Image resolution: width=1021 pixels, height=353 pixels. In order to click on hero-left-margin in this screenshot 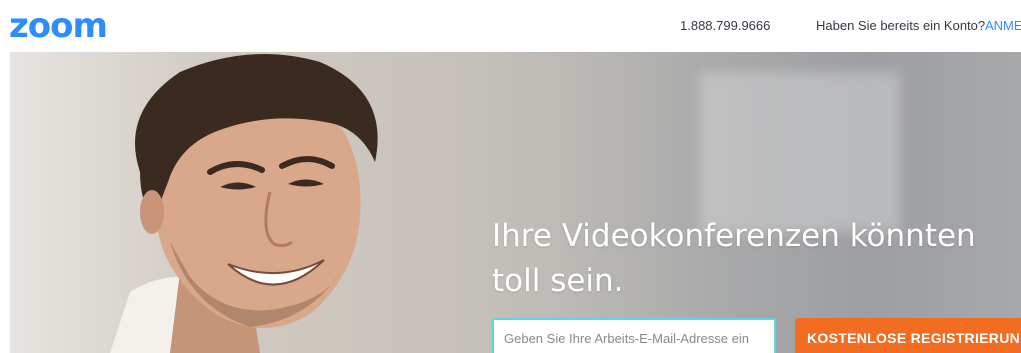, I will do `click(5, 202)`.